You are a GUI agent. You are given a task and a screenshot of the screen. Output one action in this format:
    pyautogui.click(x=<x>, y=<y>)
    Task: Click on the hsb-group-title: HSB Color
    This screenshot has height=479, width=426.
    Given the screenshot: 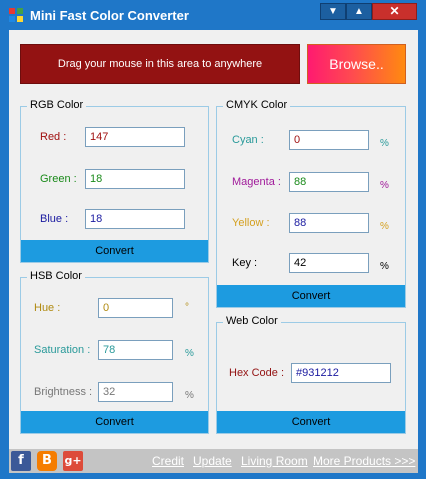 What is the action you would take?
    pyautogui.click(x=56, y=276)
    